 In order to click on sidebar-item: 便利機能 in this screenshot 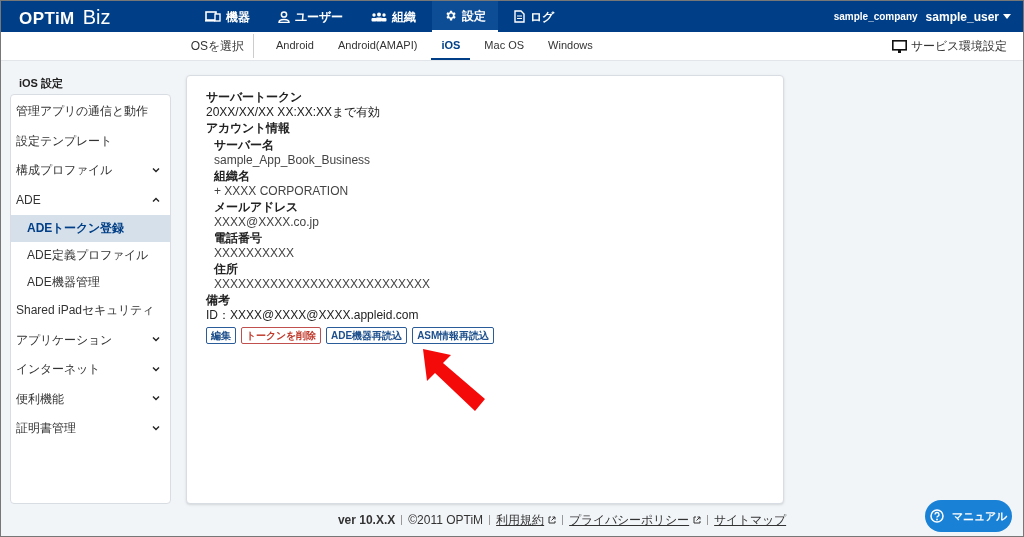, I will do `click(90, 399)`.